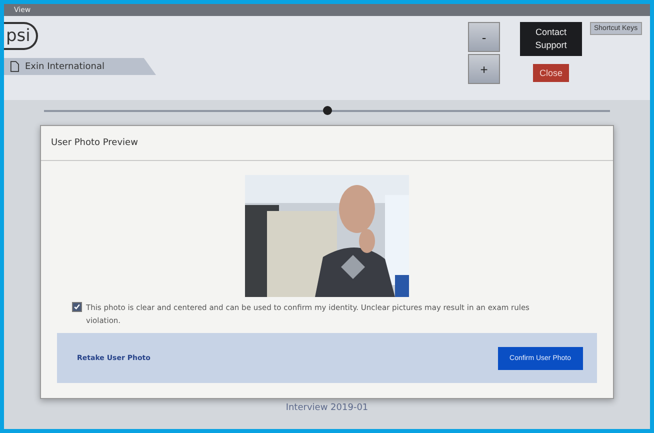 The width and height of the screenshot is (654, 433). I want to click on zoom-in-button: +, so click(484, 69).